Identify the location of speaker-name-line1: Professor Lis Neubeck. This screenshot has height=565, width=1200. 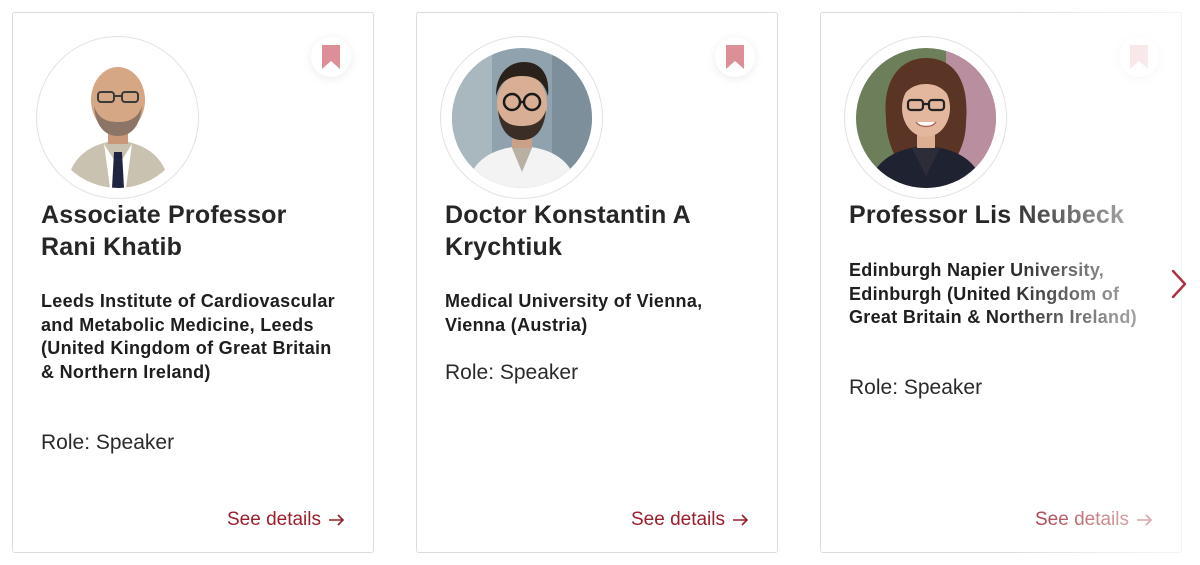
(987, 215).